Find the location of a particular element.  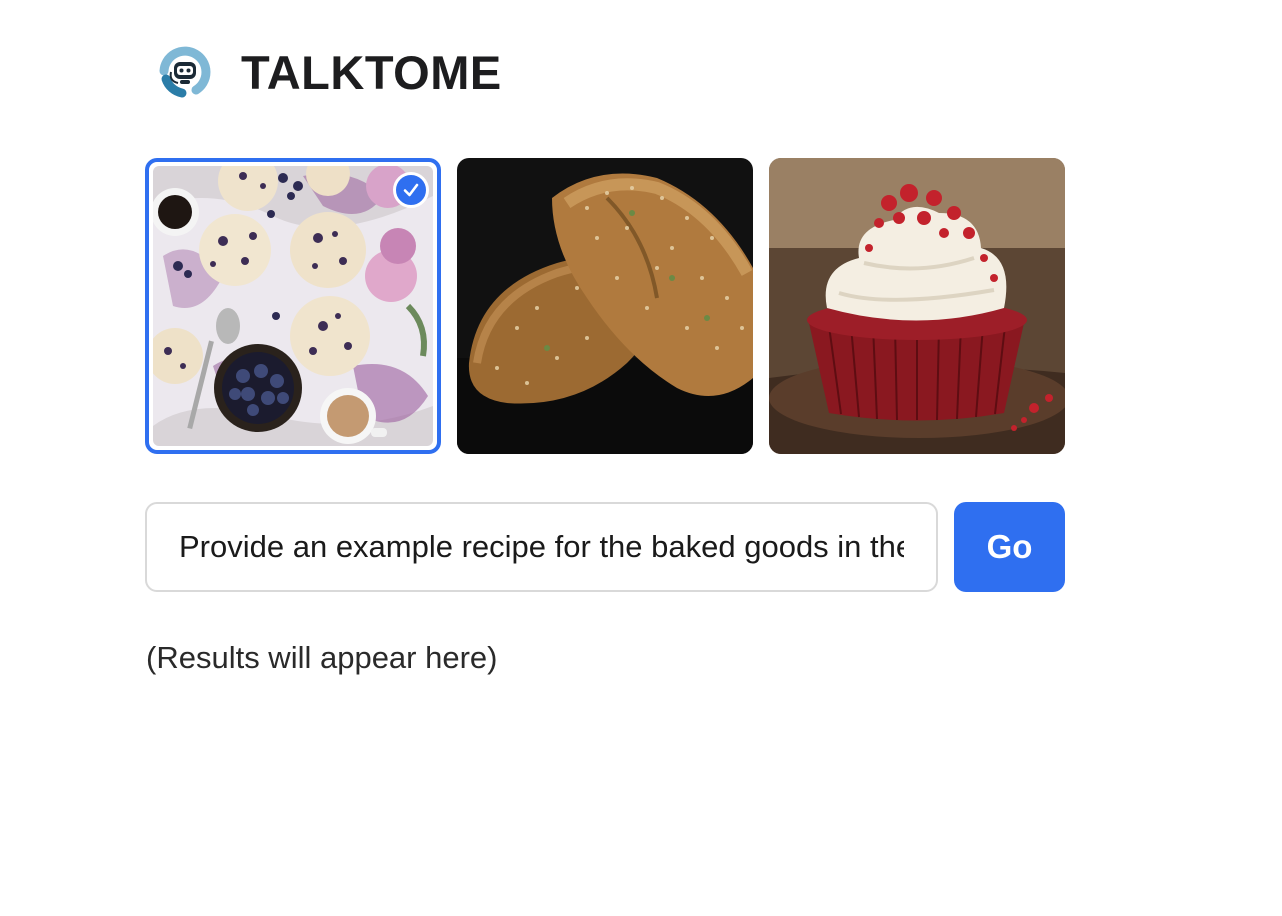

prompt-row: Go is located at coordinates (605, 547).